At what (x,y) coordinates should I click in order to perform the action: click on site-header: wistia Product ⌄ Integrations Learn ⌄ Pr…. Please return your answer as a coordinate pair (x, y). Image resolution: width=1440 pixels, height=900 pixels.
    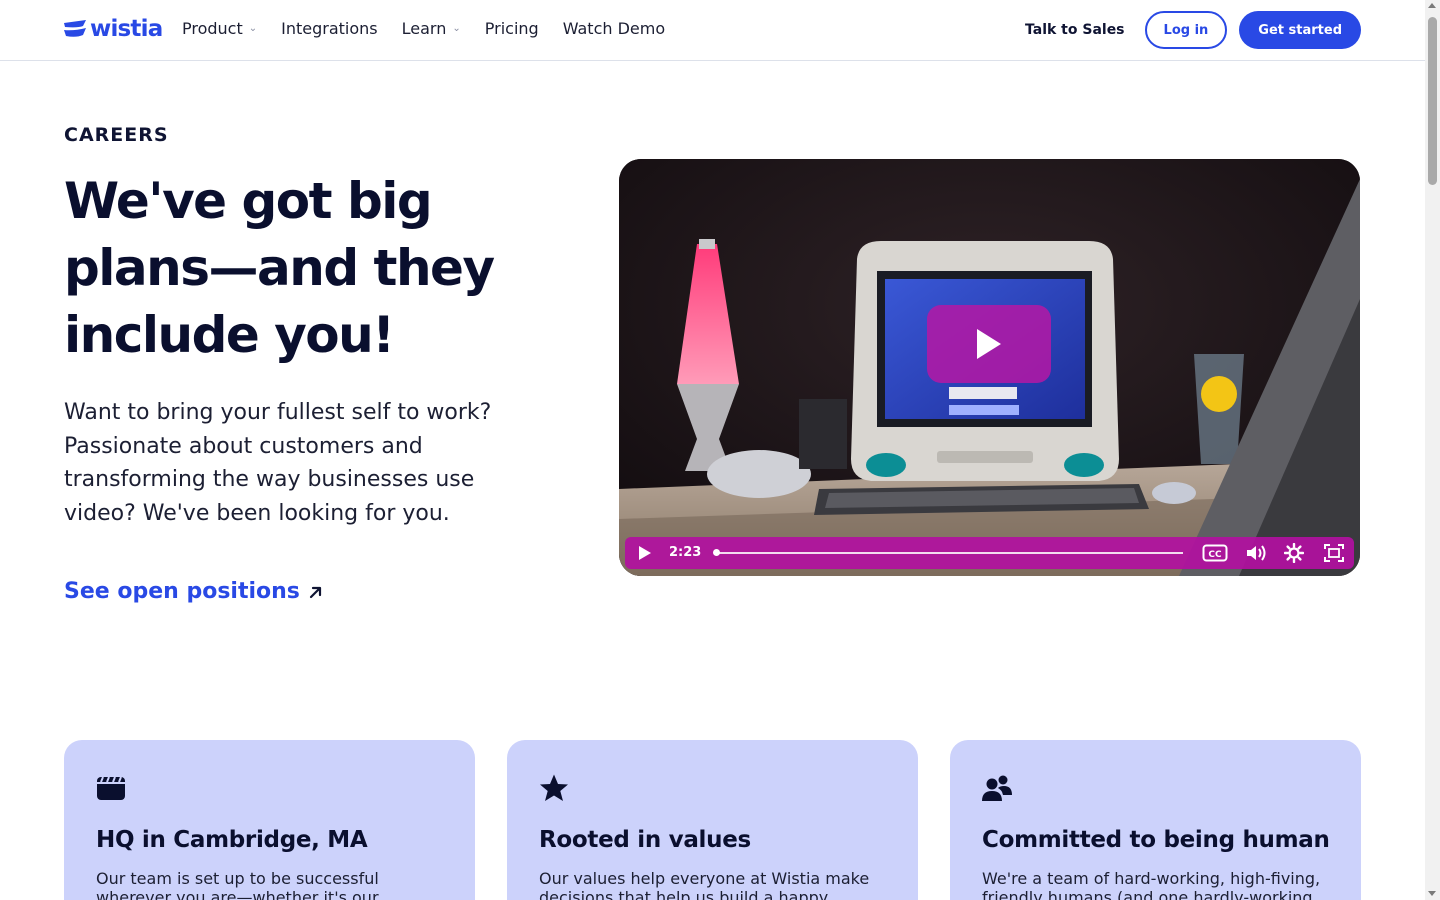
    Looking at the image, I should click on (712, 30).